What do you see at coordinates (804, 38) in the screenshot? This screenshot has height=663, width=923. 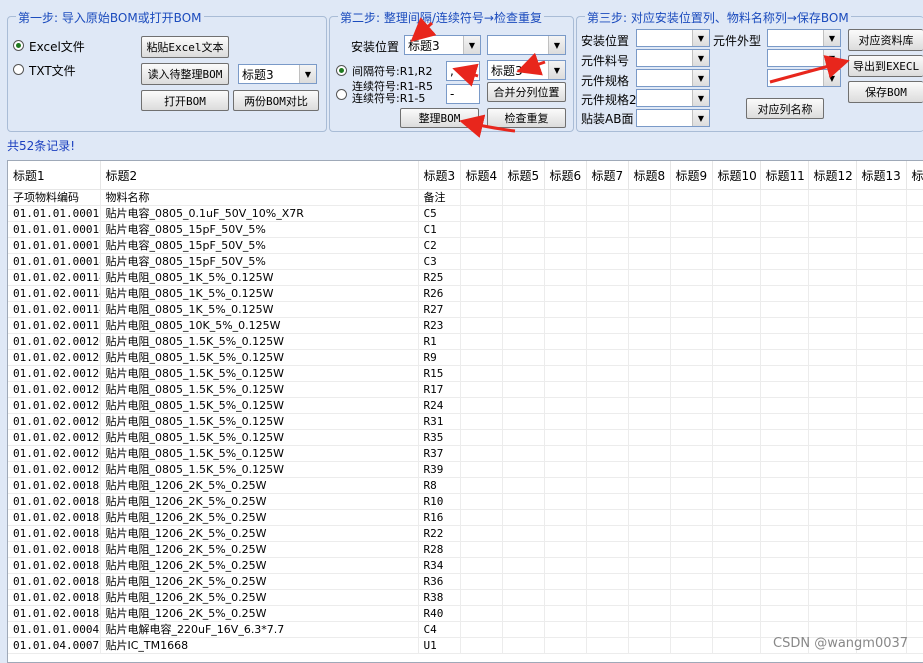 I see `step3-select-outline: ▼` at bounding box center [804, 38].